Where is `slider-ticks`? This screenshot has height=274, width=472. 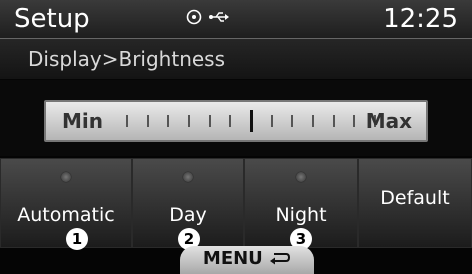
slider-ticks is located at coordinates (251, 121).